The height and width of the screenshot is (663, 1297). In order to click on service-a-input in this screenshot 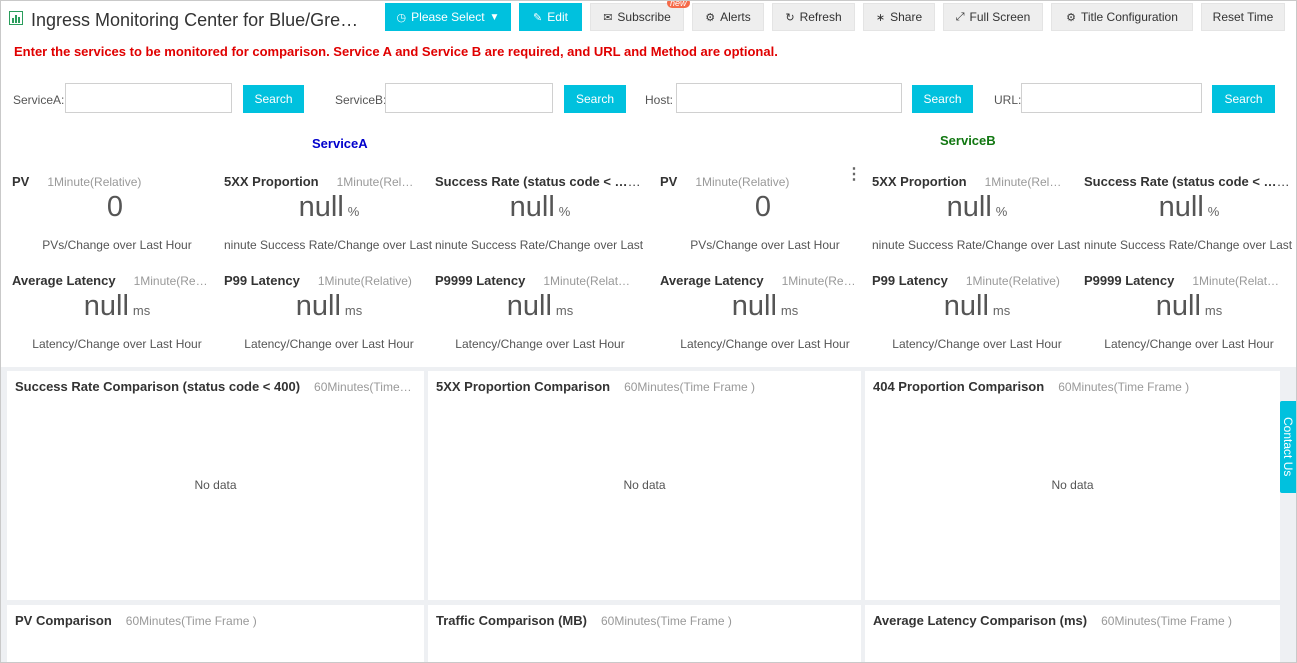, I will do `click(148, 98)`.